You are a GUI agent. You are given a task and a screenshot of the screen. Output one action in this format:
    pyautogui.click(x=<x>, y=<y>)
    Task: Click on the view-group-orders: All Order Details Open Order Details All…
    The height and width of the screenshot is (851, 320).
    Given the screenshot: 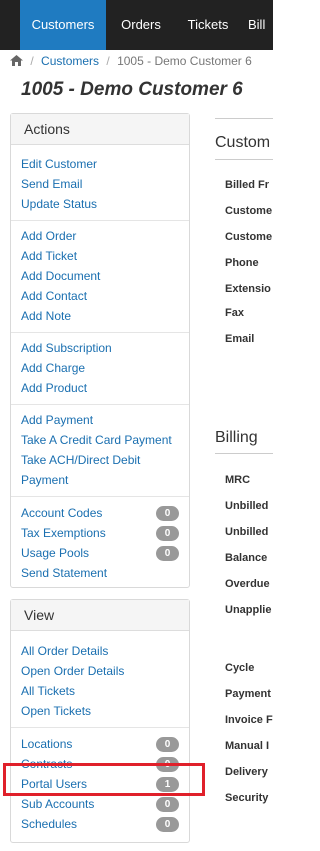 What is the action you would take?
    pyautogui.click(x=100, y=679)
    